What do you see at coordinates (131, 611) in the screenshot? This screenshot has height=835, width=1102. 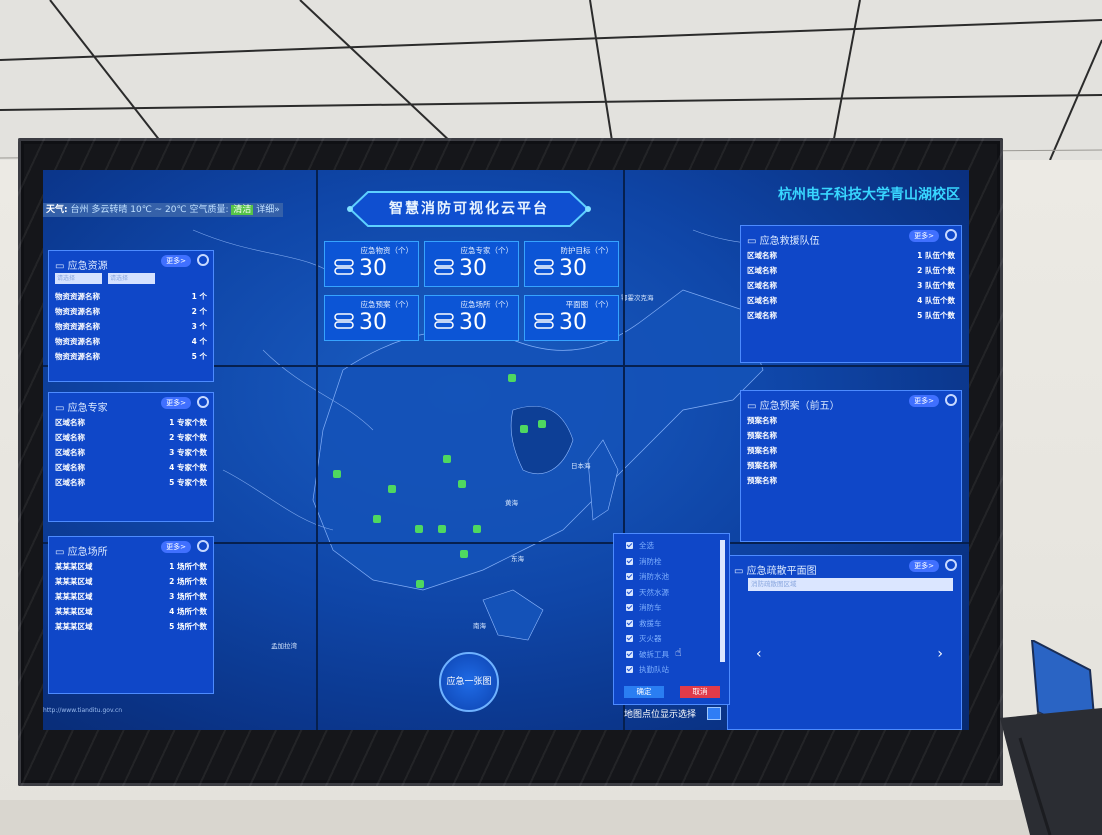 I see `list-item: 某某某区域 4 场所个数` at bounding box center [131, 611].